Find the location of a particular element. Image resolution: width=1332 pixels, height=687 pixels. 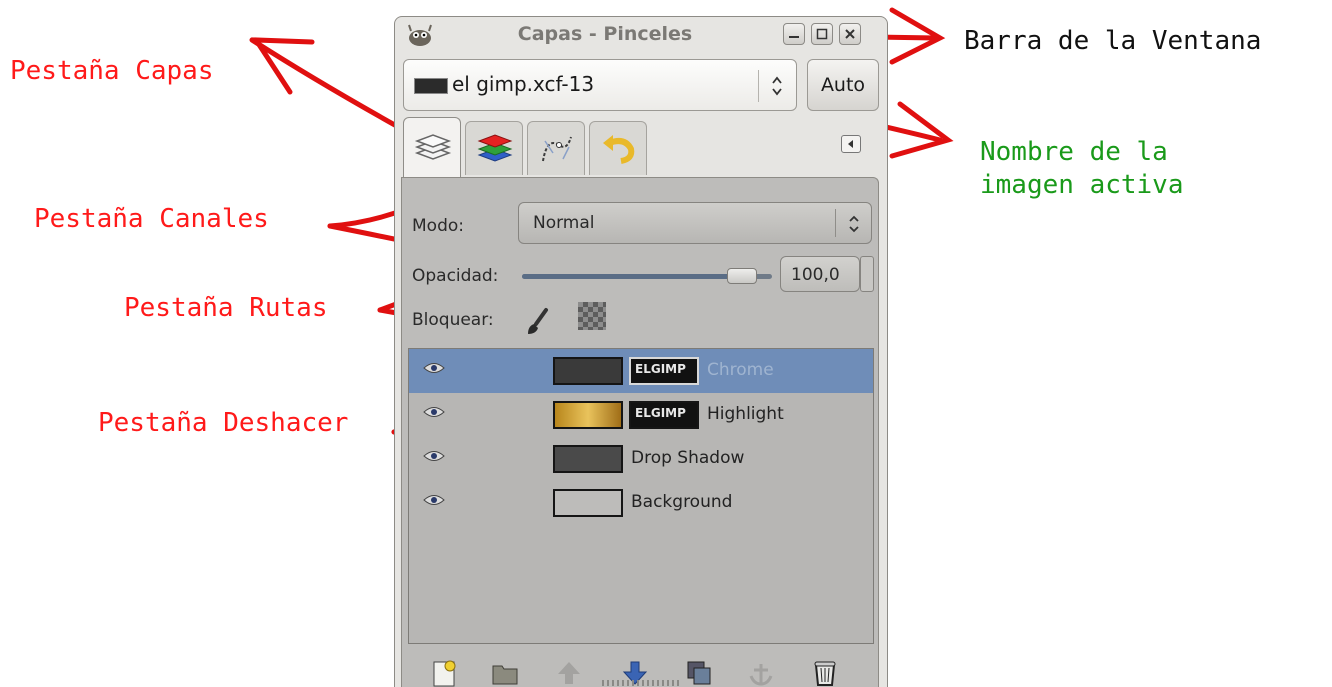

image-selector: el gimp.xcf-13 is located at coordinates (600, 85).